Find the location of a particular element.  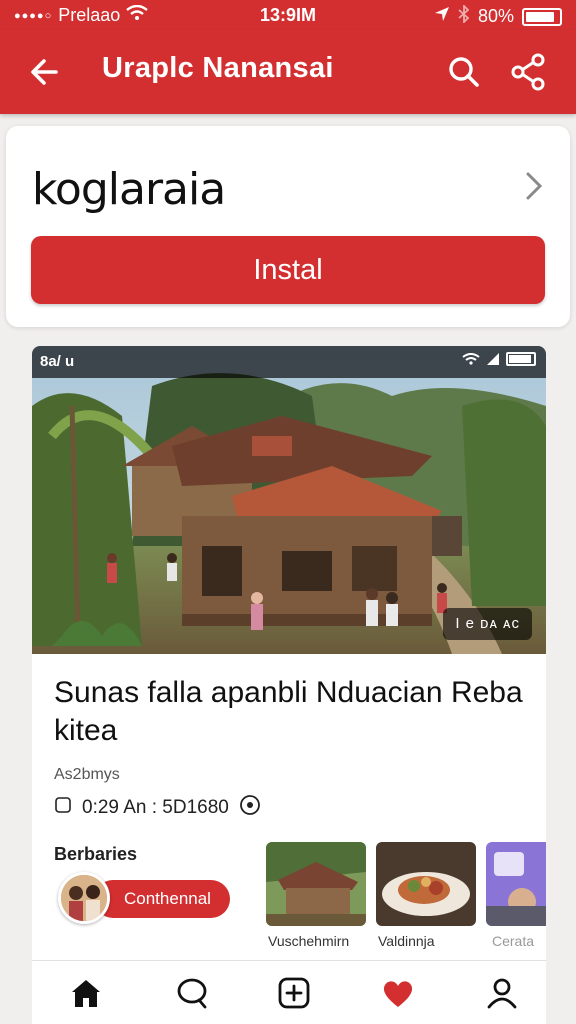

photo-battery-icon is located at coordinates (521, 359).